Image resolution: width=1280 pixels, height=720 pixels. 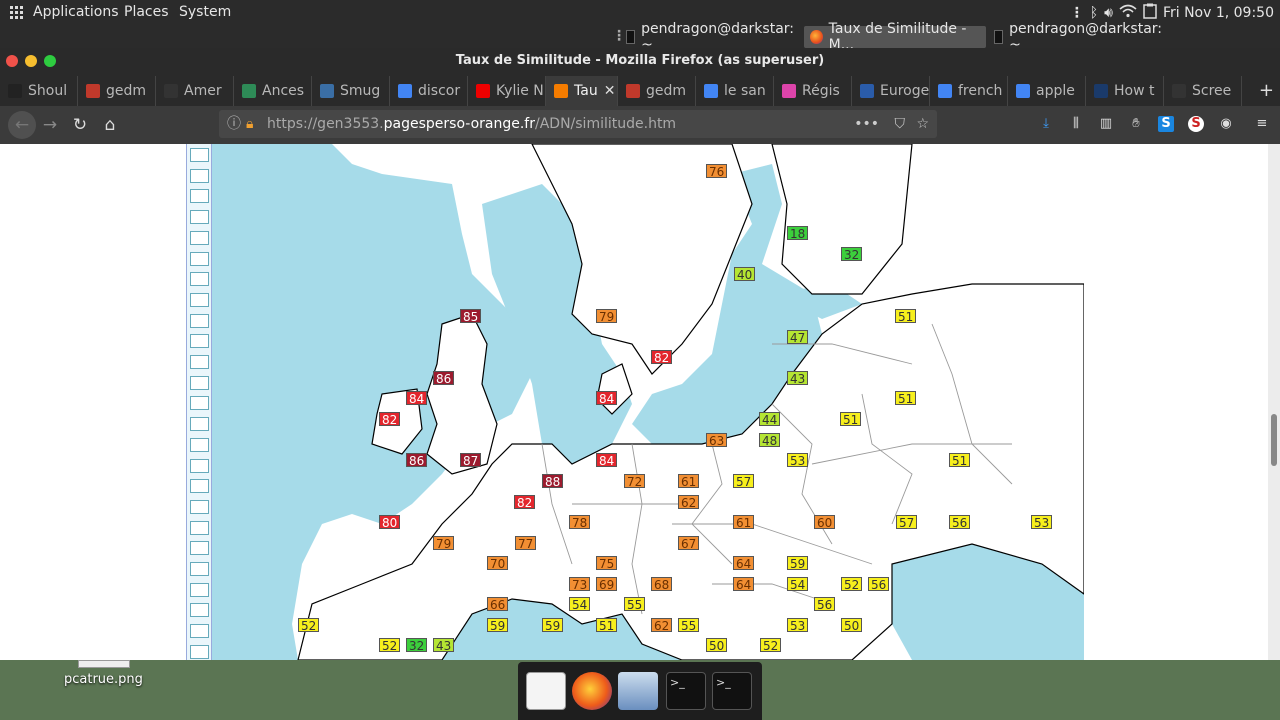 What do you see at coordinates (686, 691) in the screenshot?
I see `terminal-launcher-icon: >_` at bounding box center [686, 691].